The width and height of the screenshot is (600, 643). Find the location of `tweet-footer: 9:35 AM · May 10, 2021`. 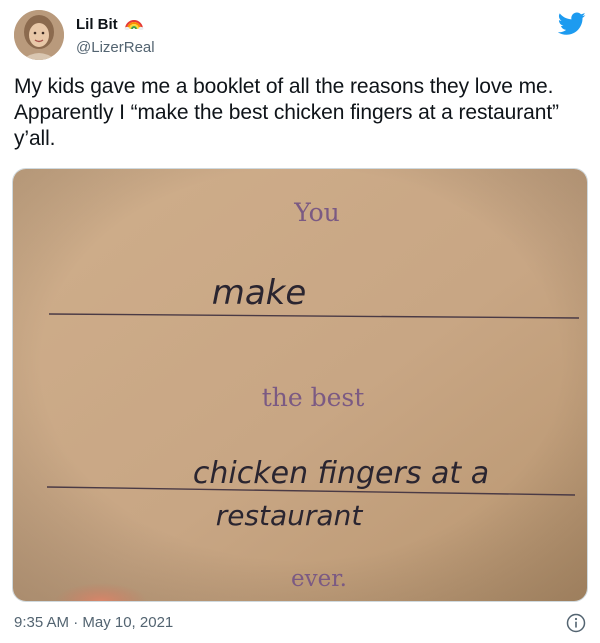

tweet-footer: 9:35 AM · May 10, 2021 is located at coordinates (300, 623).